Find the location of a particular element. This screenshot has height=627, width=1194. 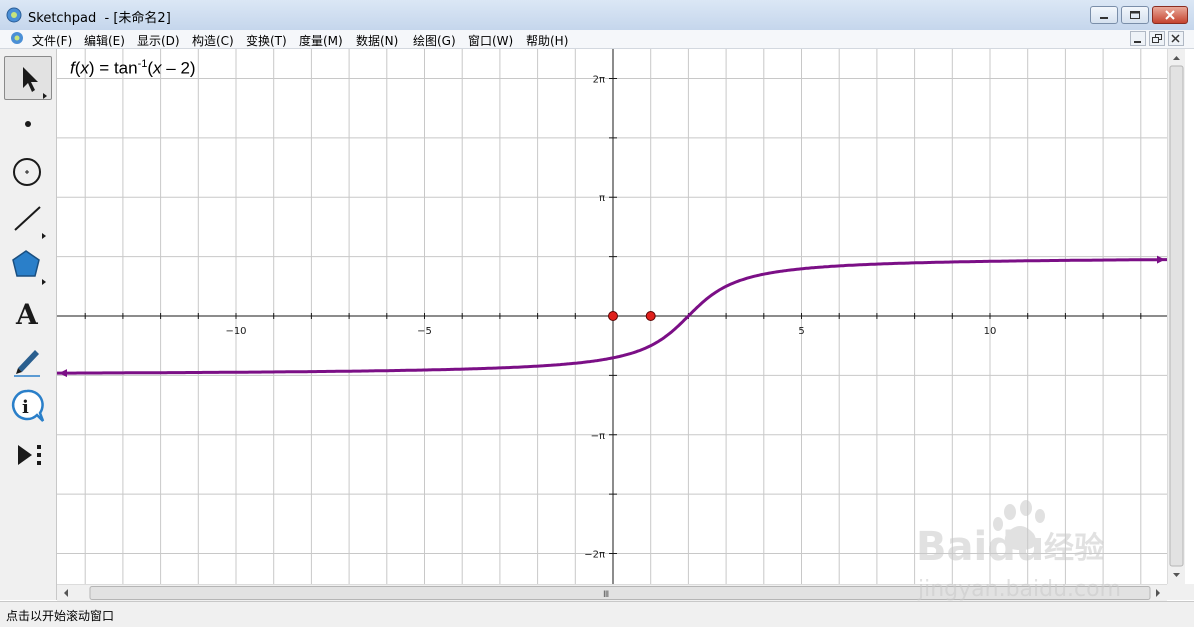

vertical-scrollbar is located at coordinates (1176, 316).